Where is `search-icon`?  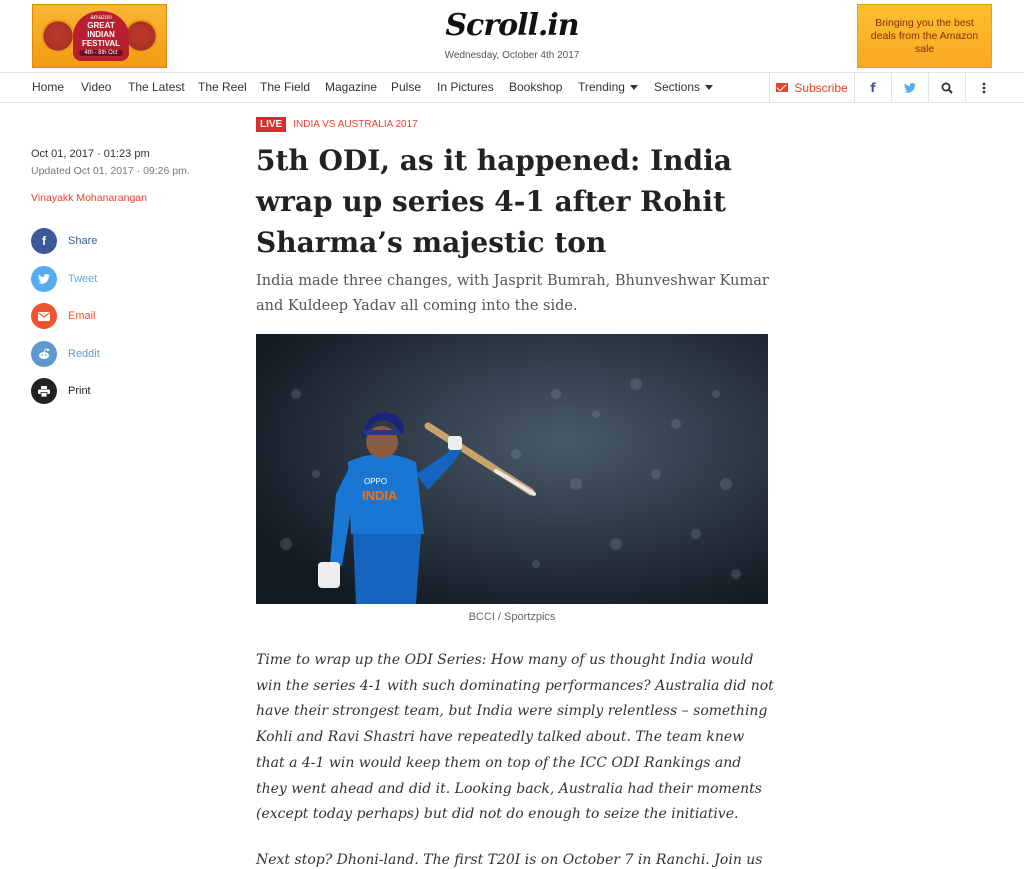
search-icon is located at coordinates (947, 88).